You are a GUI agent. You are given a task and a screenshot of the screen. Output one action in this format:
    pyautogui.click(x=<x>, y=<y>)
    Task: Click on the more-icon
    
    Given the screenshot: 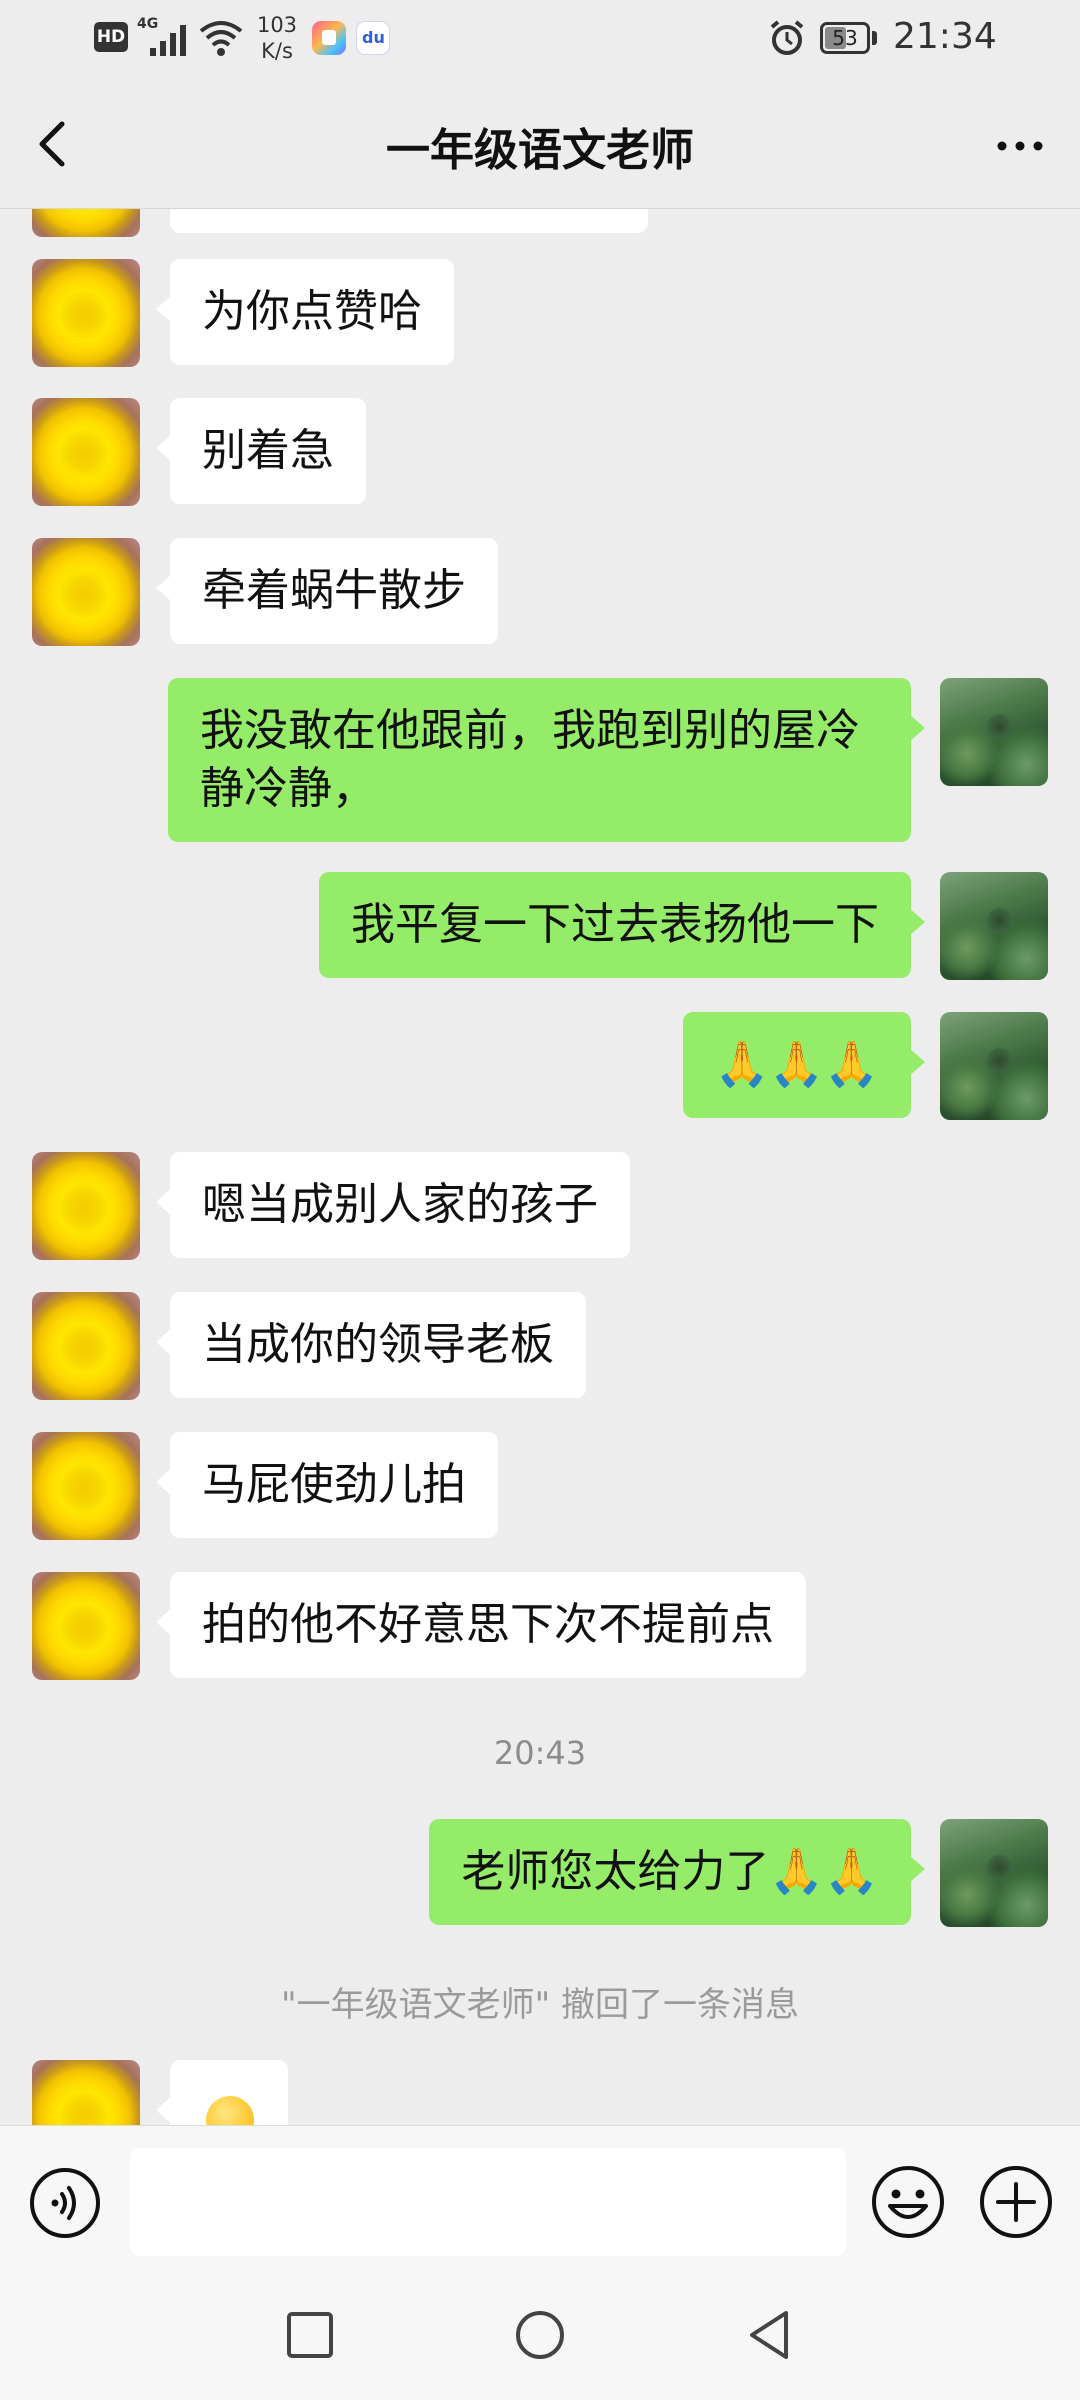 What is the action you would take?
    pyautogui.click(x=1020, y=146)
    